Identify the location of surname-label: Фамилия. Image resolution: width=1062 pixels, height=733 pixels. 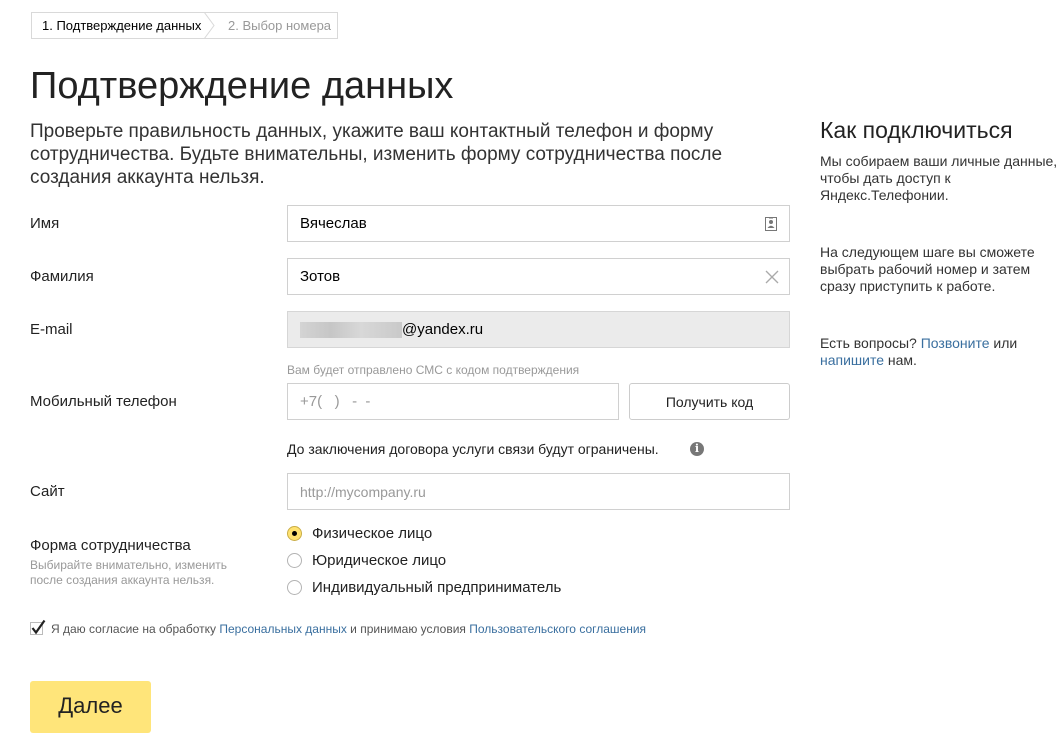
(62, 276).